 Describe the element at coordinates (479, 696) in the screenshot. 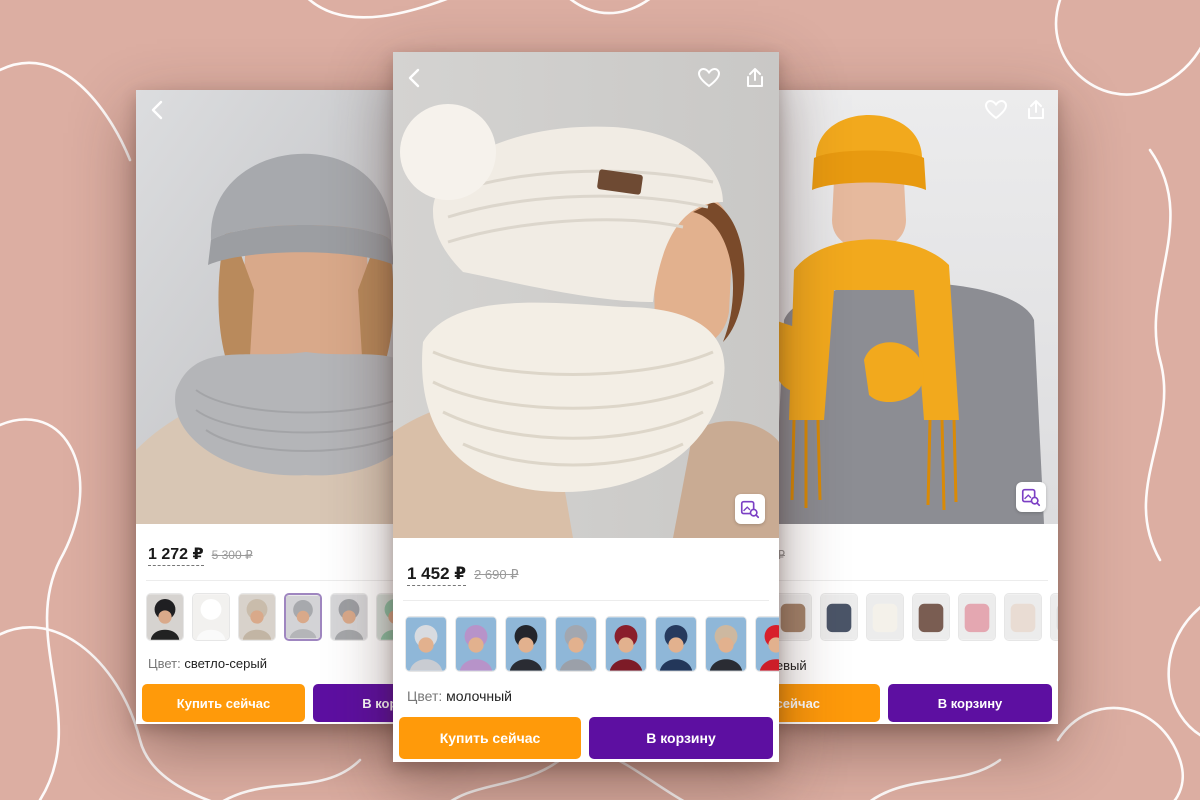

I see `color-value: молочный` at that location.